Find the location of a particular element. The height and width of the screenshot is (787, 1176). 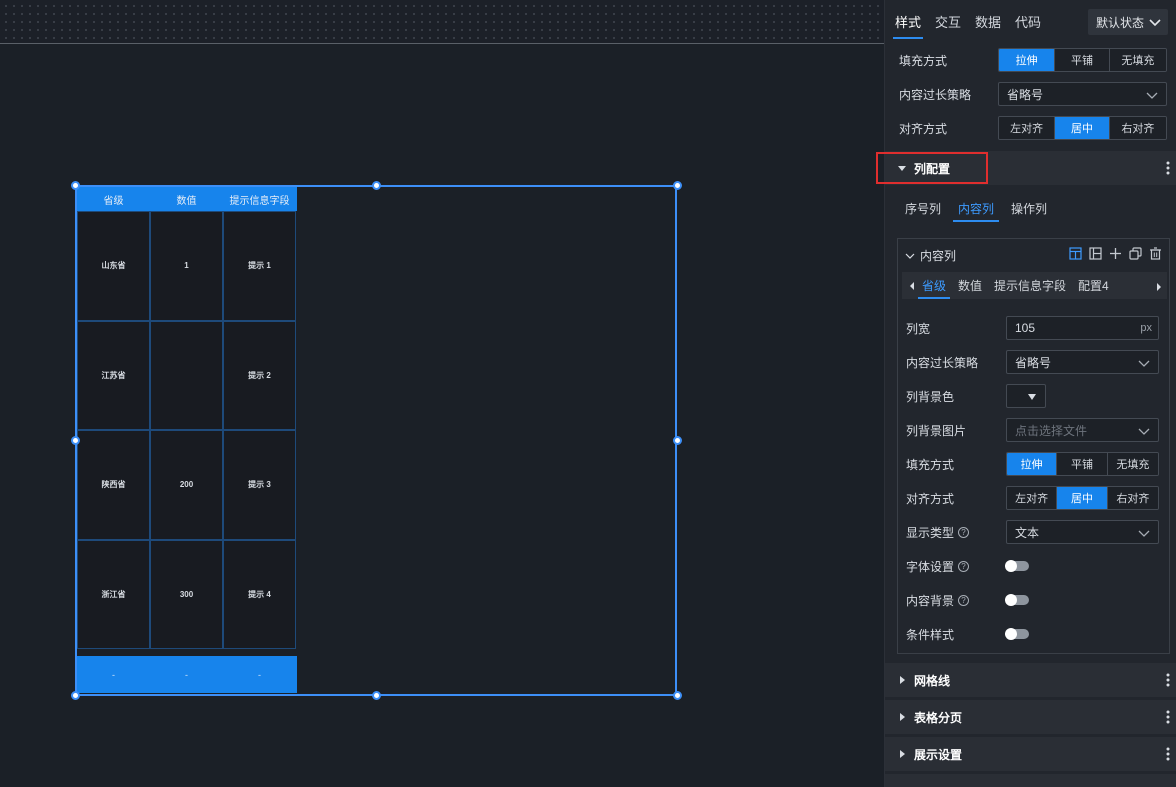

overflow-select: 省略号 is located at coordinates (1082, 94).